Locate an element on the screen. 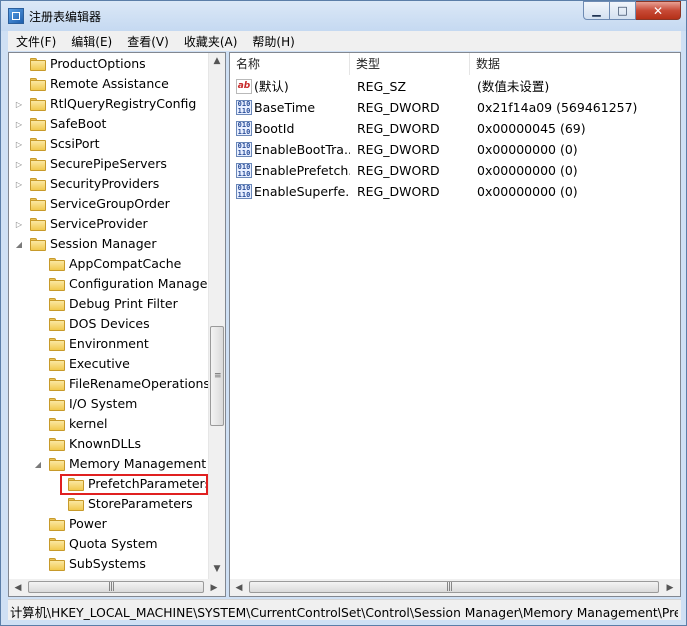 This screenshot has height=626, width=687. tree-item: Quota System is located at coordinates (109, 544).